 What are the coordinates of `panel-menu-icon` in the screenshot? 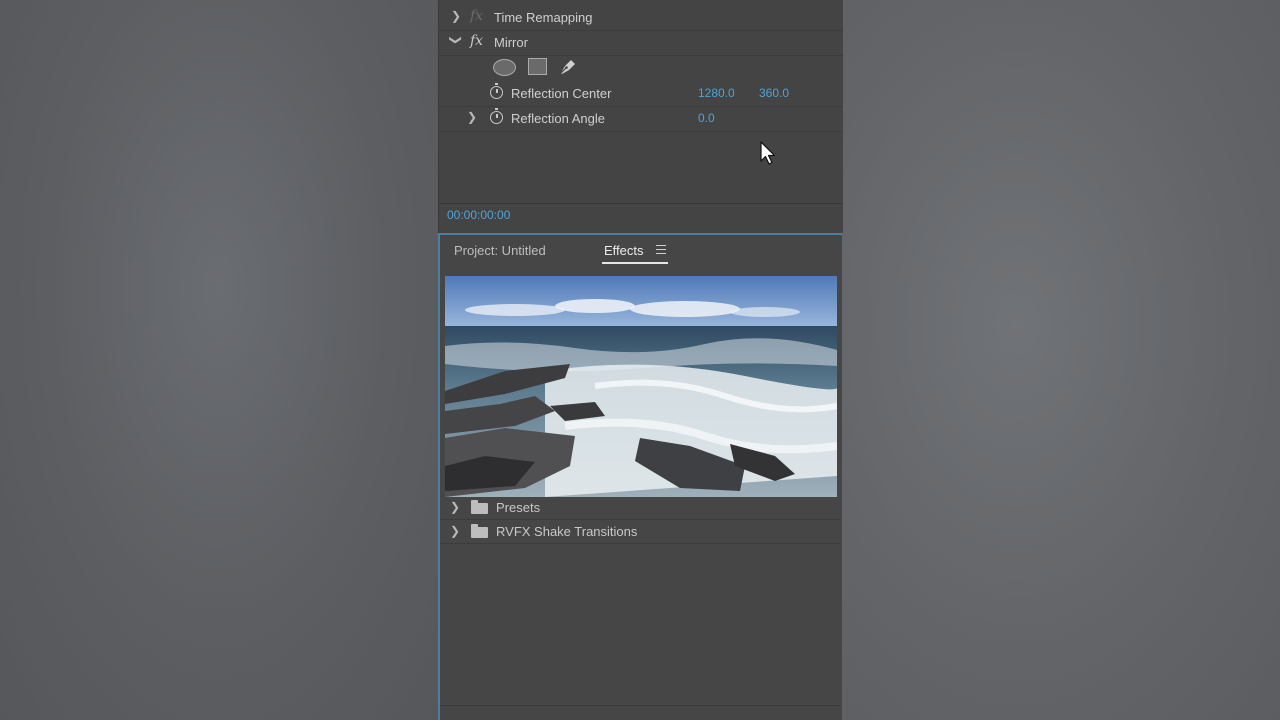 It's located at (661, 249).